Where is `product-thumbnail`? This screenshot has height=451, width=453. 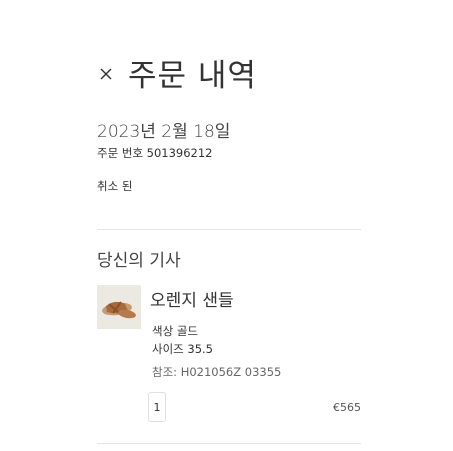 product-thumbnail is located at coordinates (119, 307).